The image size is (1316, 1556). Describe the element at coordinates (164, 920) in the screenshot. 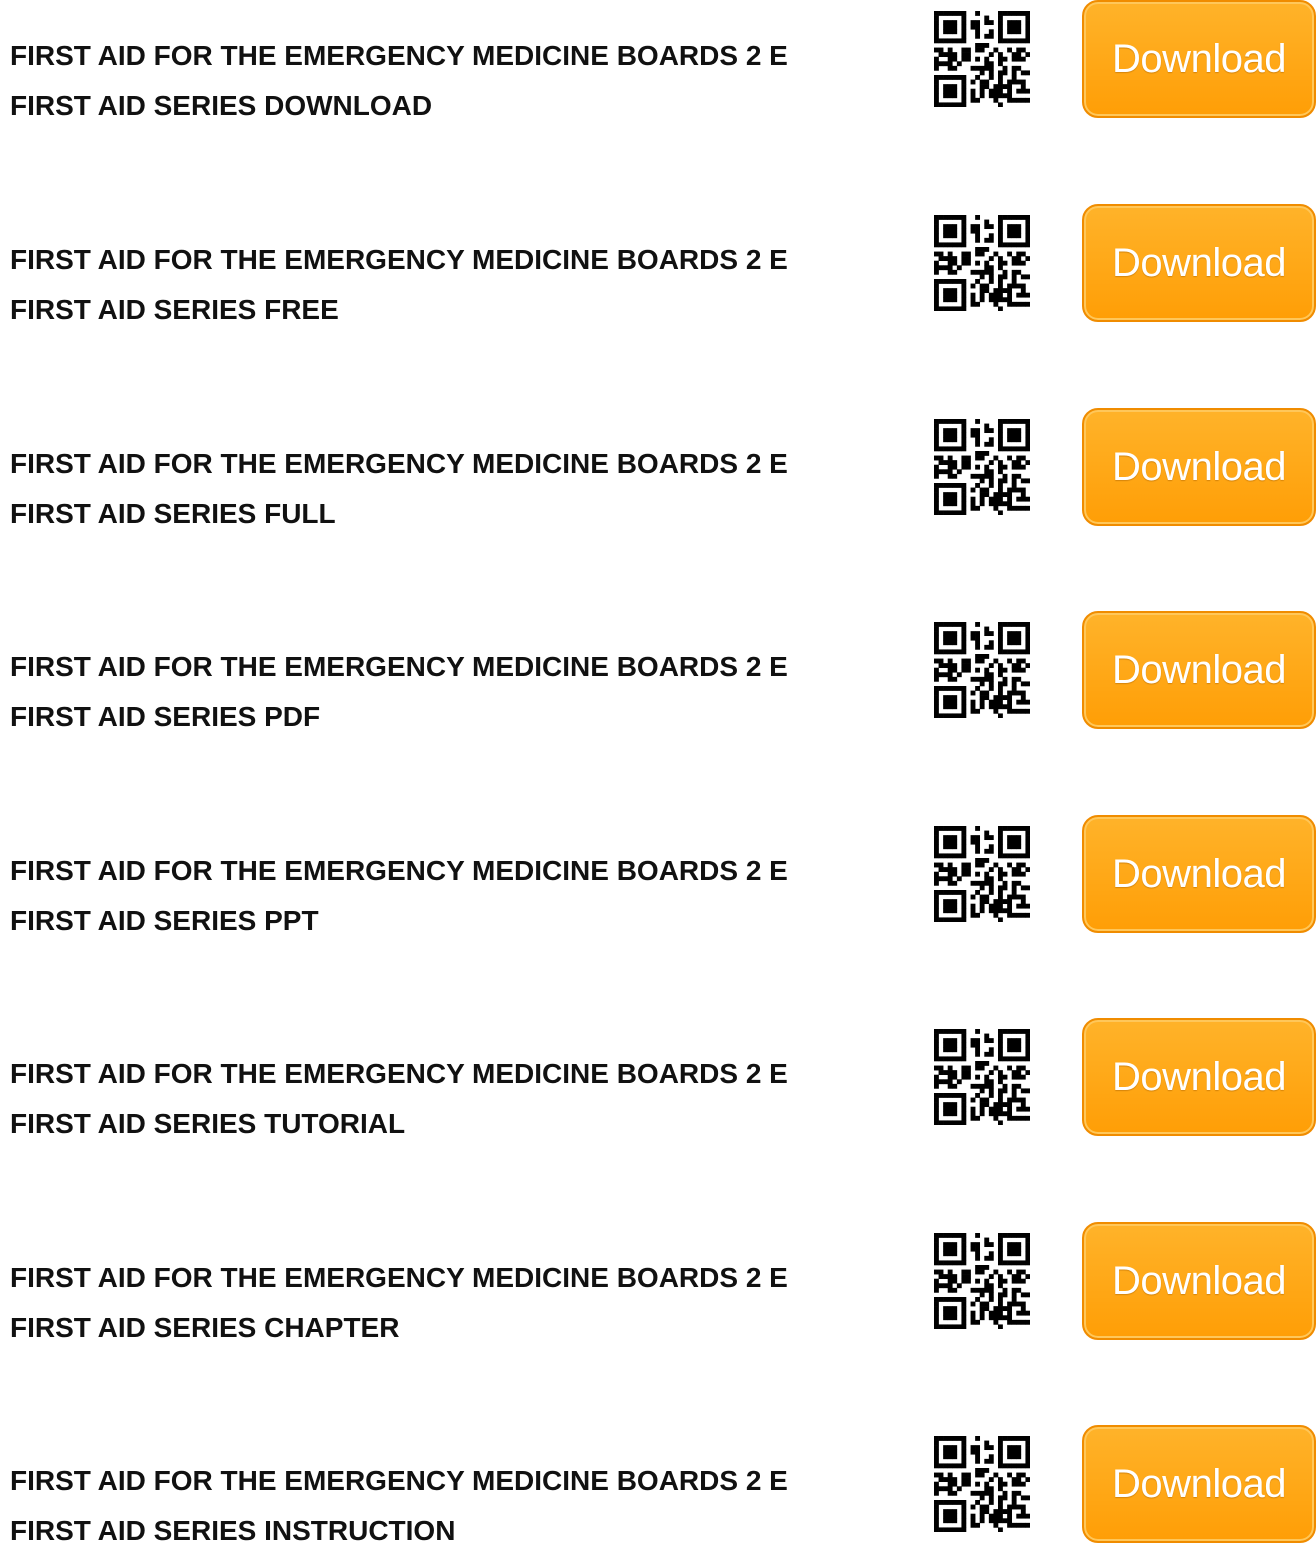

I see `item-title-line2: FIRST AID SERIES PPT` at that location.